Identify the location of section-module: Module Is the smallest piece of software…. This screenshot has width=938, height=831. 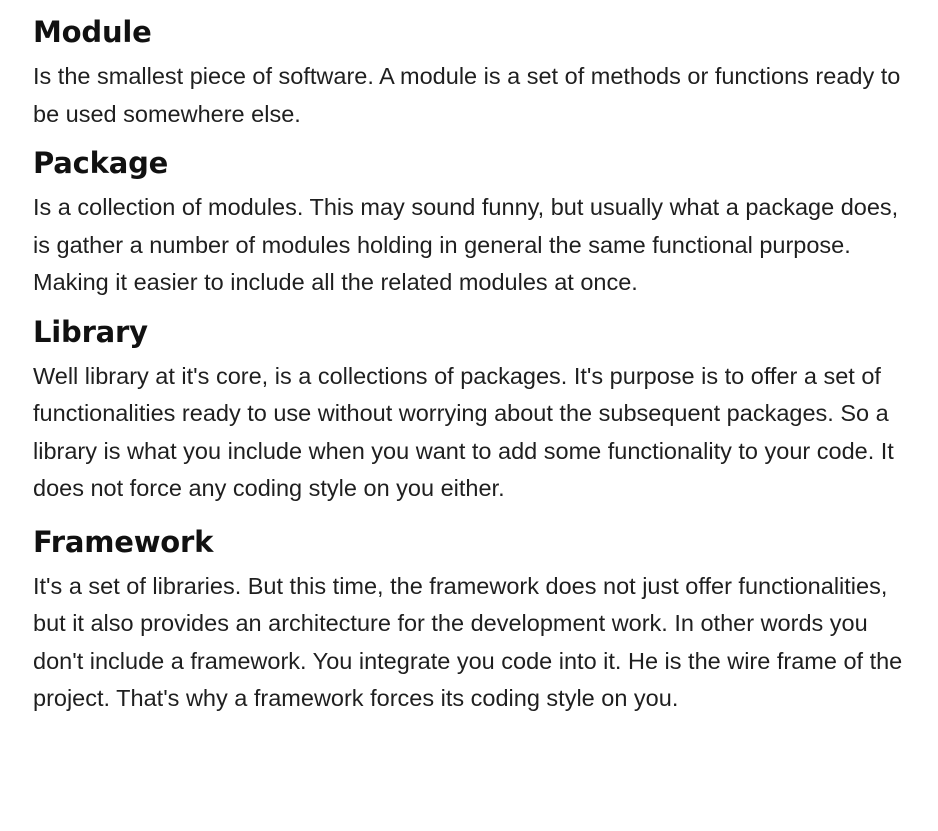
(468, 72).